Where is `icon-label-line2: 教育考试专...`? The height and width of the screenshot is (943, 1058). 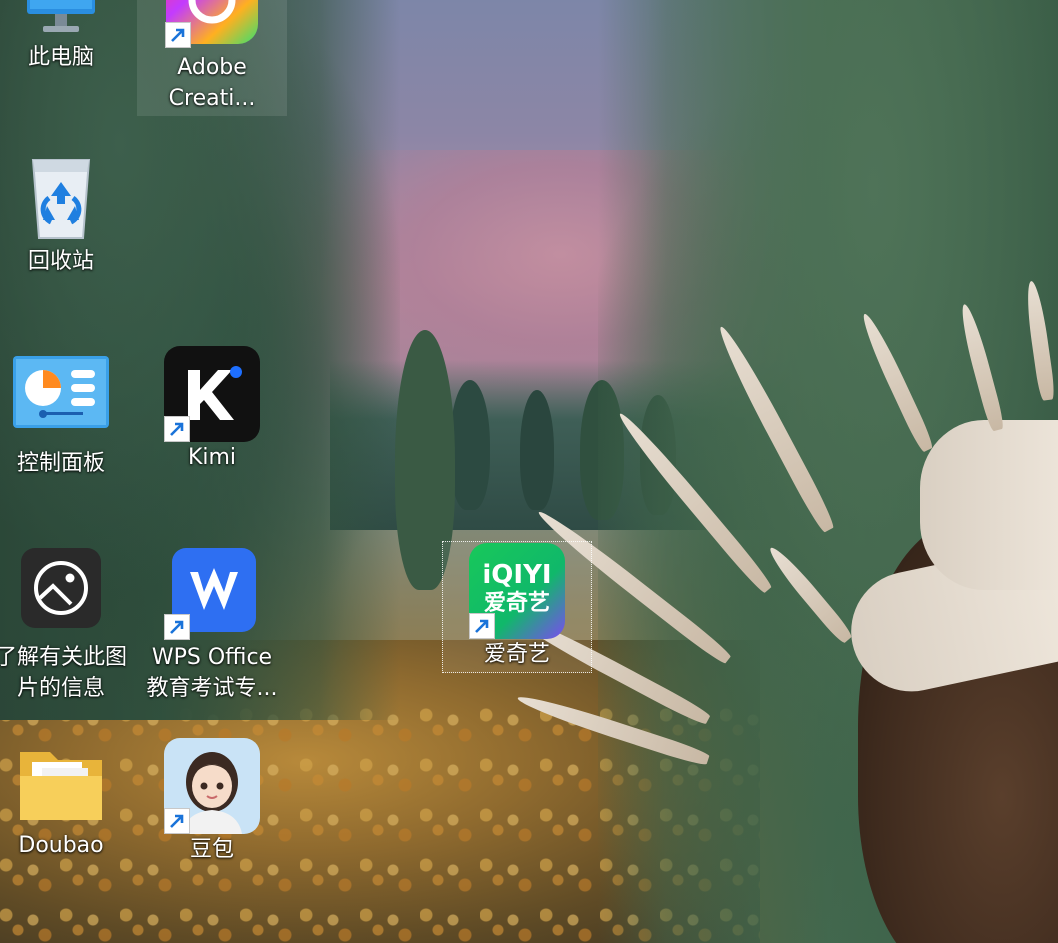 icon-label-line2: 教育考试专... is located at coordinates (212, 688).